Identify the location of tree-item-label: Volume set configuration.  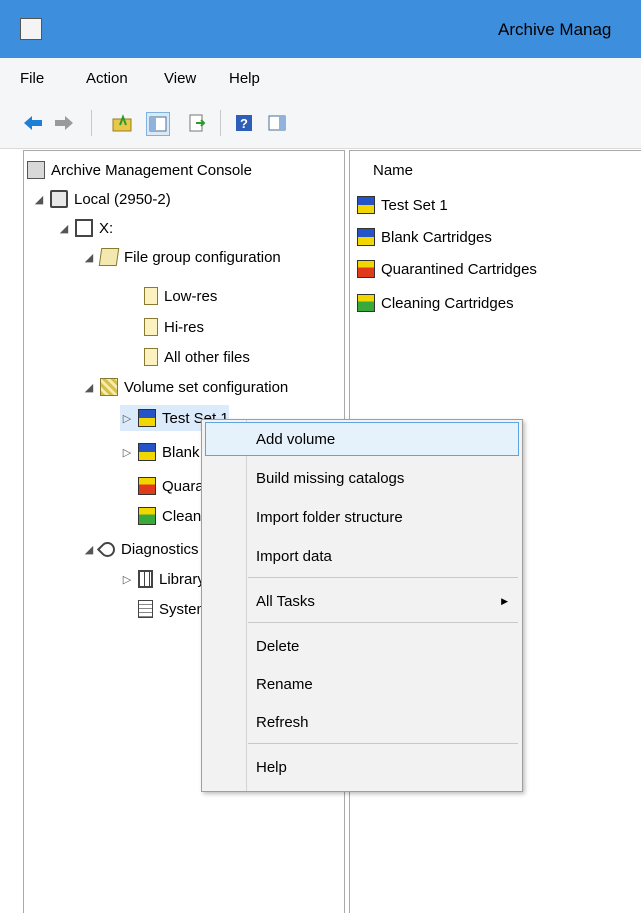
(206, 387).